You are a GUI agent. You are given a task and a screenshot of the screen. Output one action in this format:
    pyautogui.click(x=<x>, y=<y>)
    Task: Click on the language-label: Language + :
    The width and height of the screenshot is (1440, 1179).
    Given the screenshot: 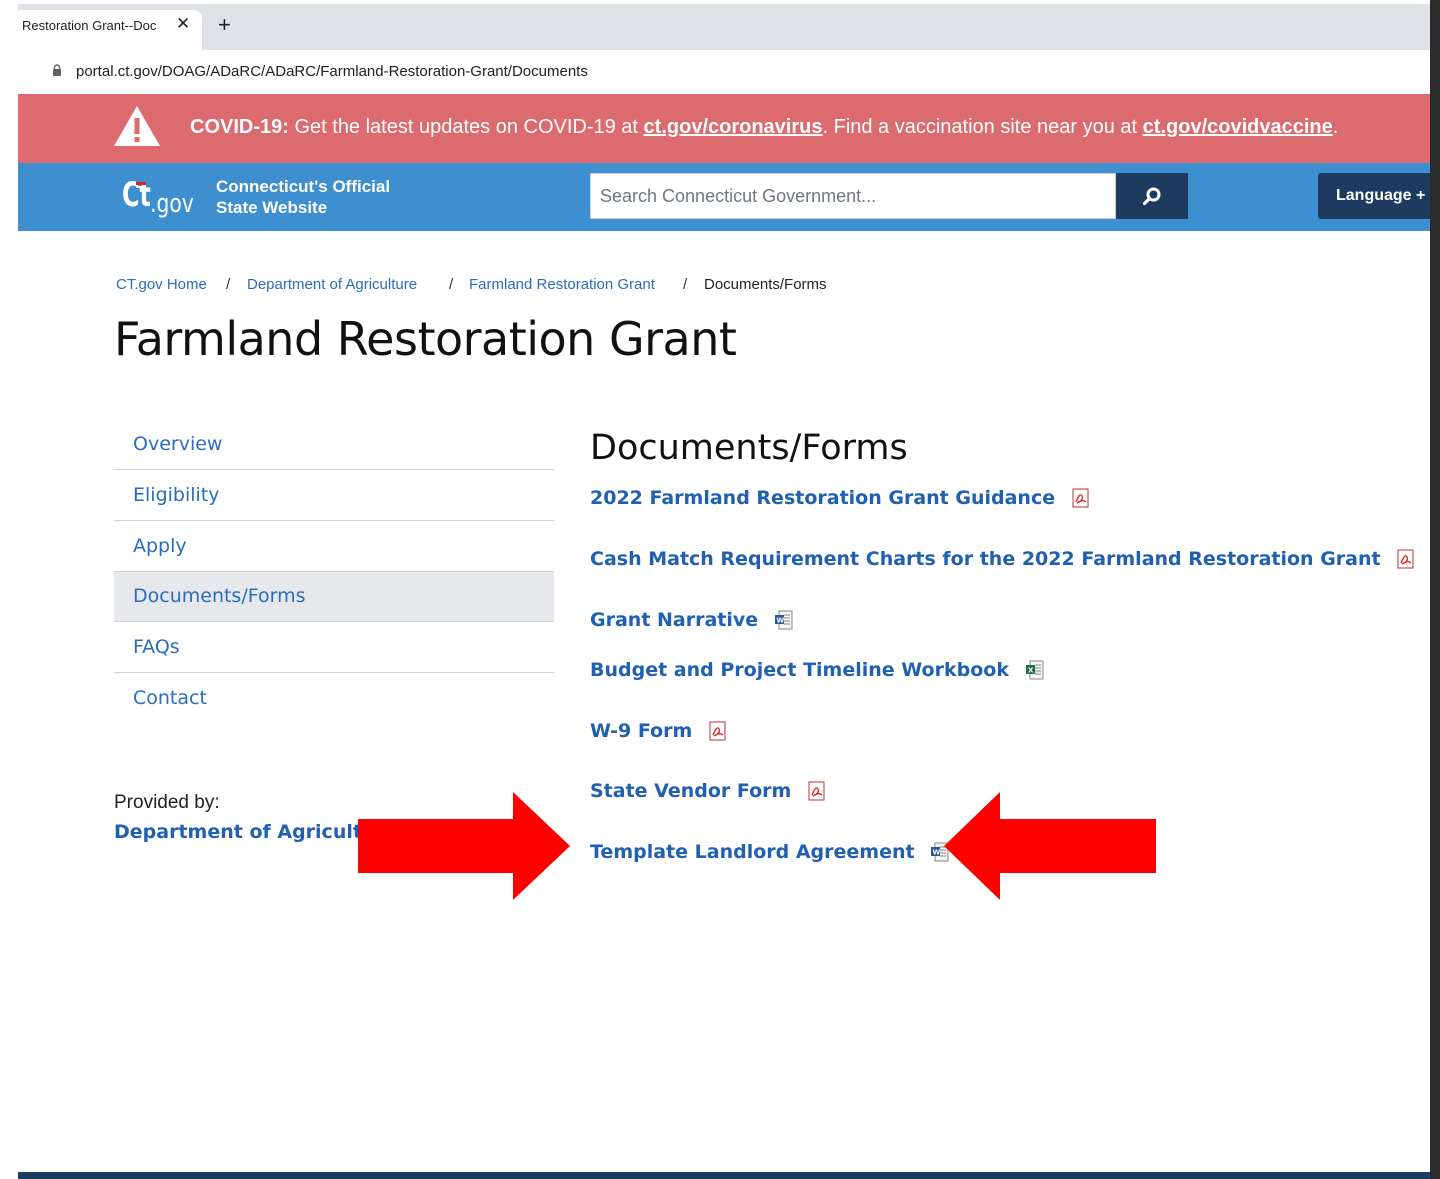 What is the action you would take?
    pyautogui.click(x=1385, y=196)
    